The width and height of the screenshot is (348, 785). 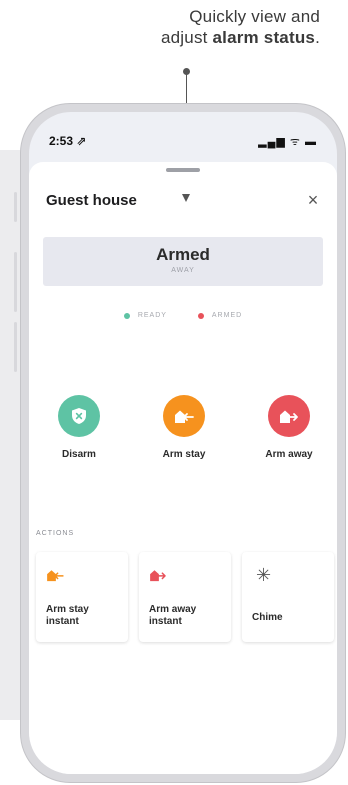 I want to click on legend: READY ARMED, so click(x=183, y=316).